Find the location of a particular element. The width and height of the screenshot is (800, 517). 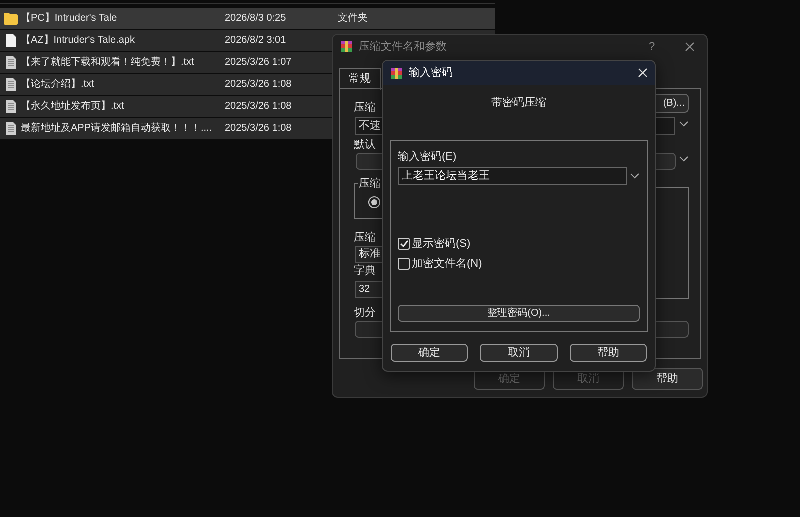

file-row: 【PC】Intruder's Tale 2026/8/3 0:25 文件夹 is located at coordinates (247, 18).